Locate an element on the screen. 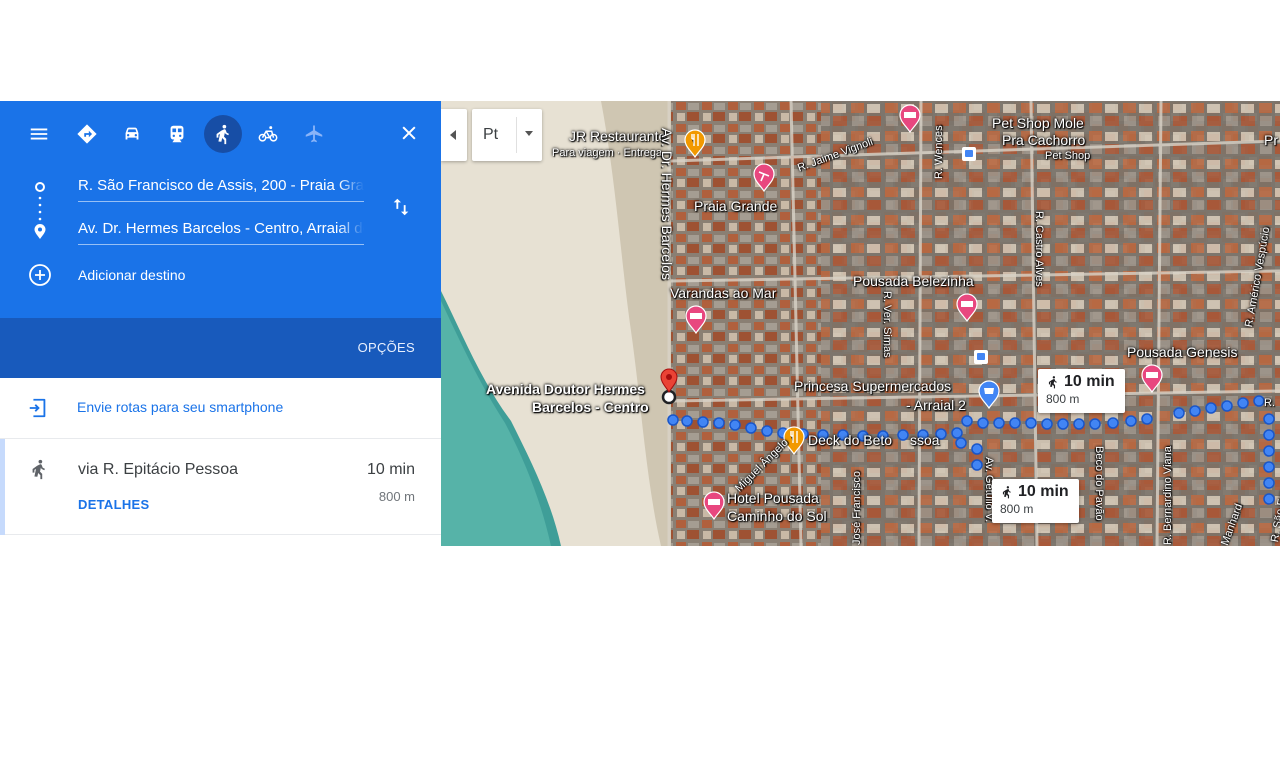 The image size is (1280, 783). place-label: Pousada Genesis is located at coordinates (1182, 352).